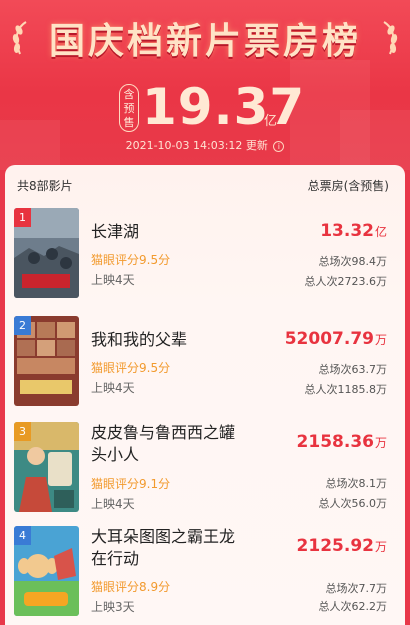 The image size is (410, 625). What do you see at coordinates (46, 467) in the screenshot?
I see `movie-poster: 3` at bounding box center [46, 467].